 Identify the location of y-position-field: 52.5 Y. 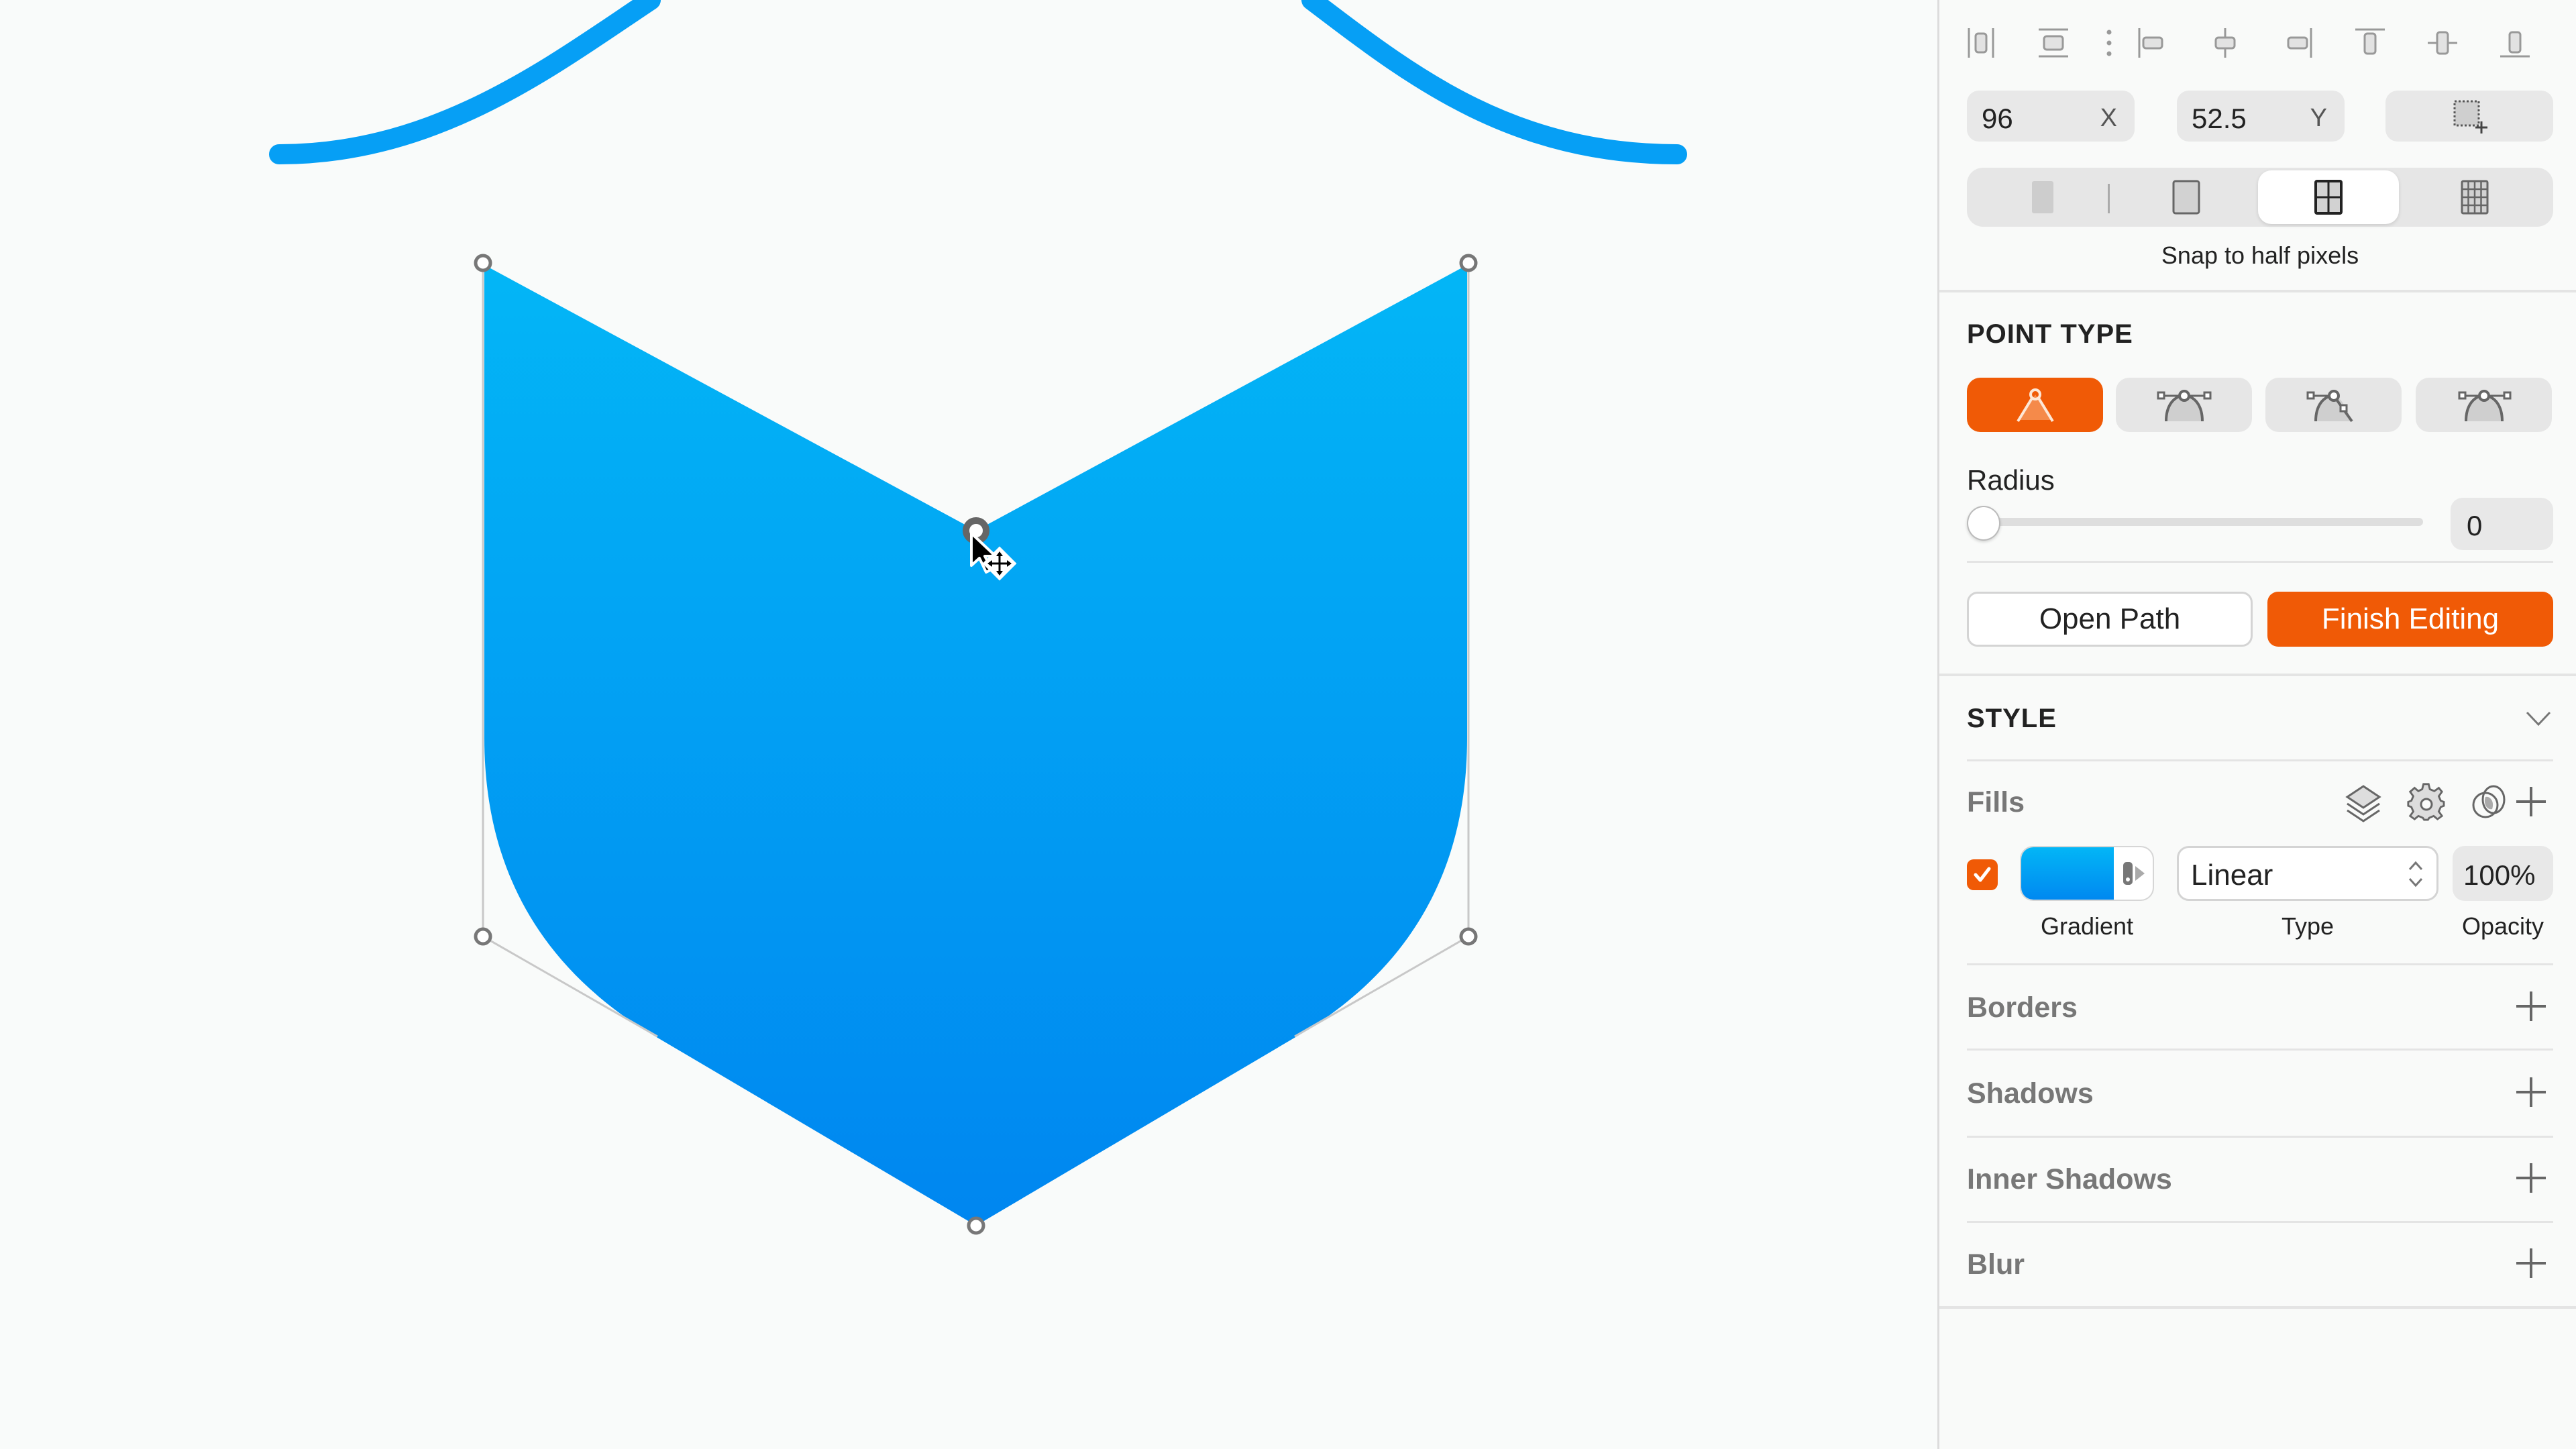
(2261, 116).